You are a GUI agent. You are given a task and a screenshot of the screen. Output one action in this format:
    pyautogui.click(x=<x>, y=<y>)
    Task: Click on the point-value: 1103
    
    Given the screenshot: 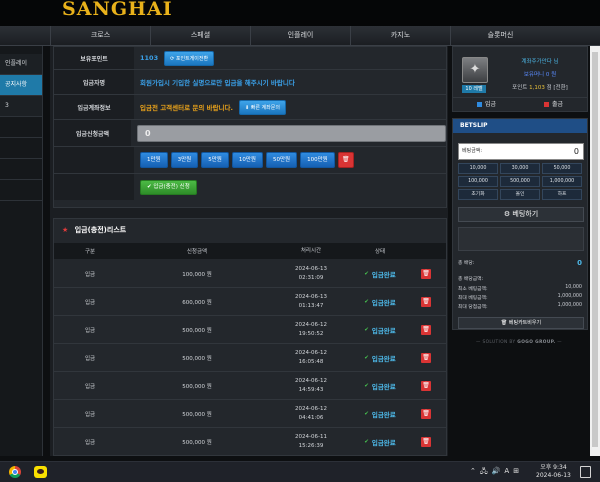 What is the action you would take?
    pyautogui.click(x=149, y=58)
    